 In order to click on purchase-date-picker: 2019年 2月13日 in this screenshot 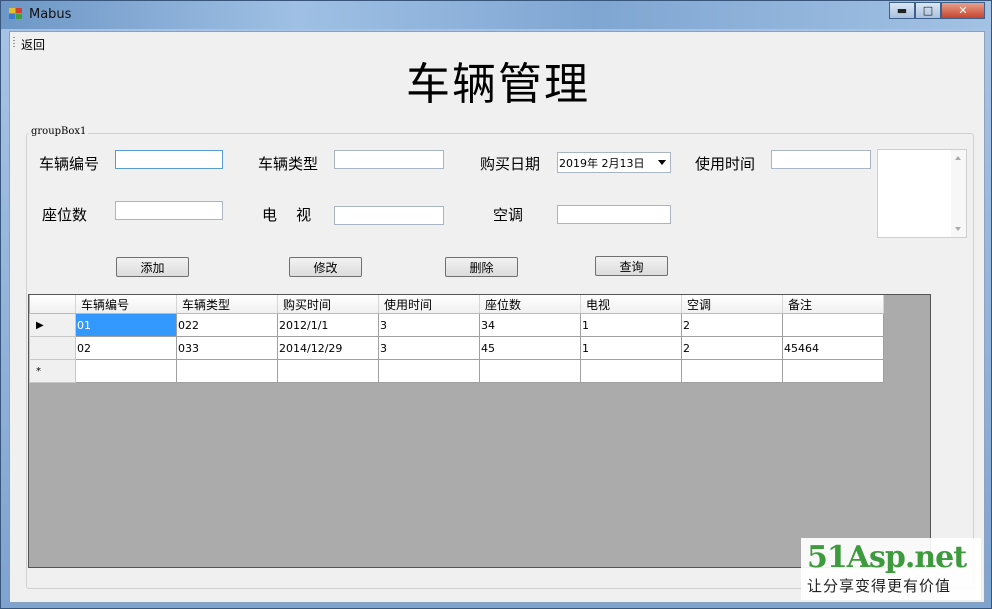, I will do `click(614, 162)`.